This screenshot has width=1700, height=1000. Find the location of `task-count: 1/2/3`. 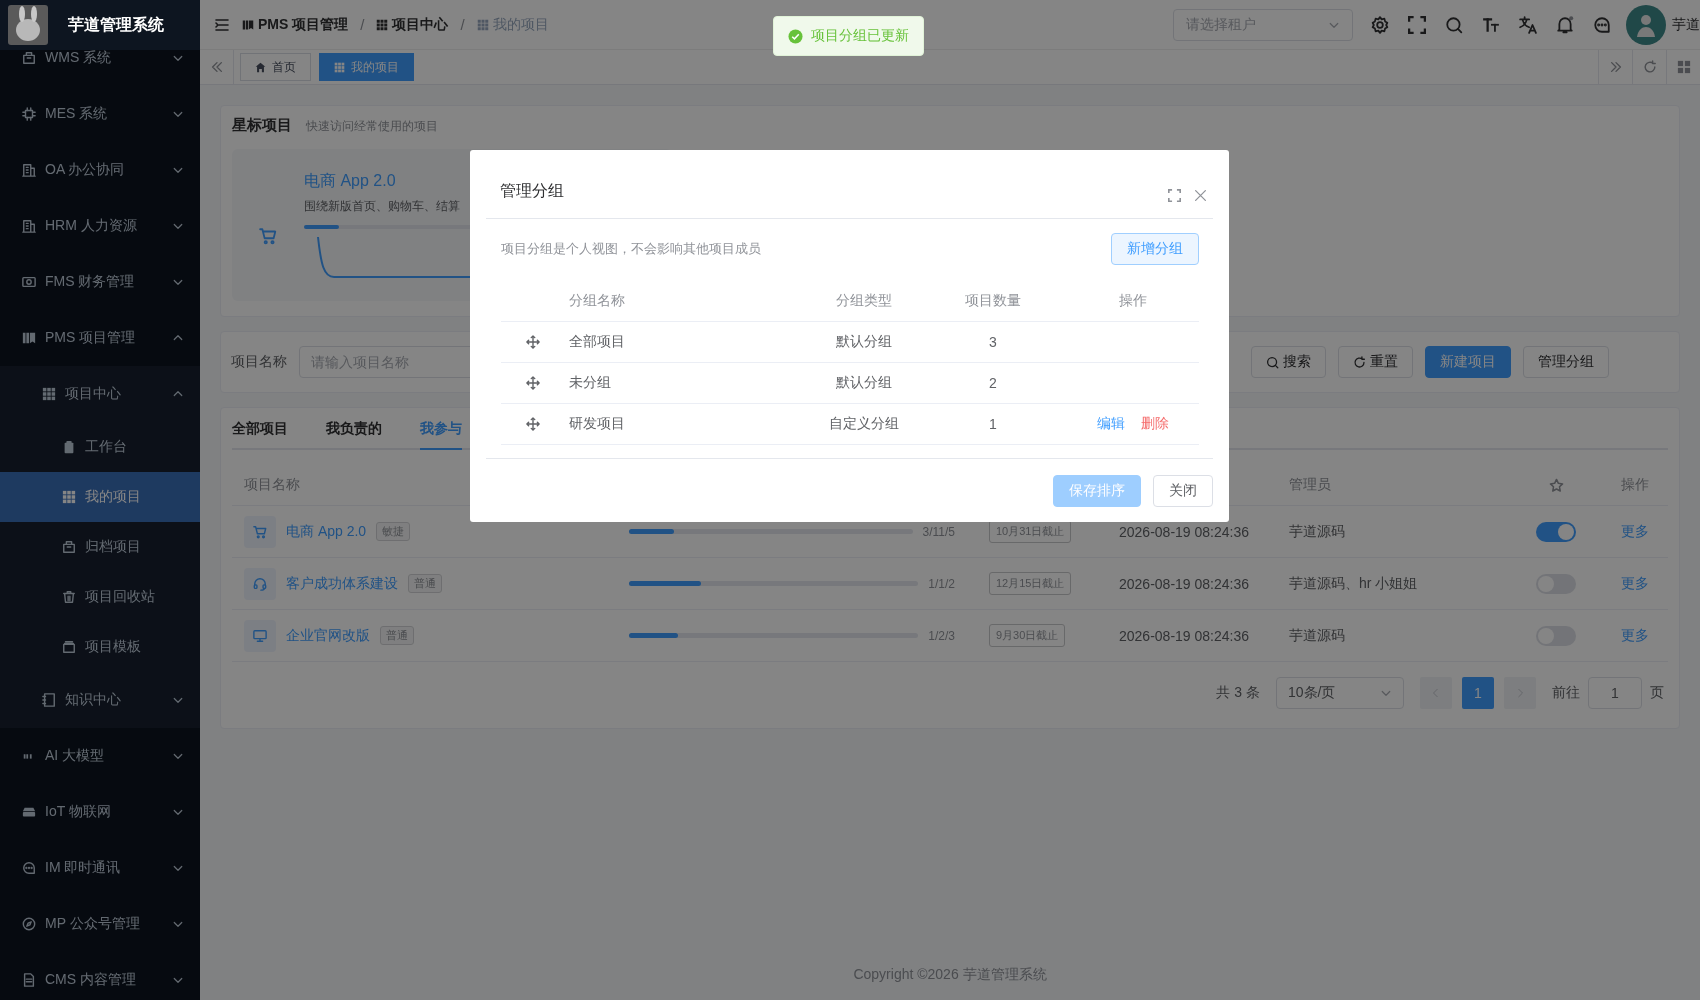

task-count: 1/2/3 is located at coordinates (941, 635).